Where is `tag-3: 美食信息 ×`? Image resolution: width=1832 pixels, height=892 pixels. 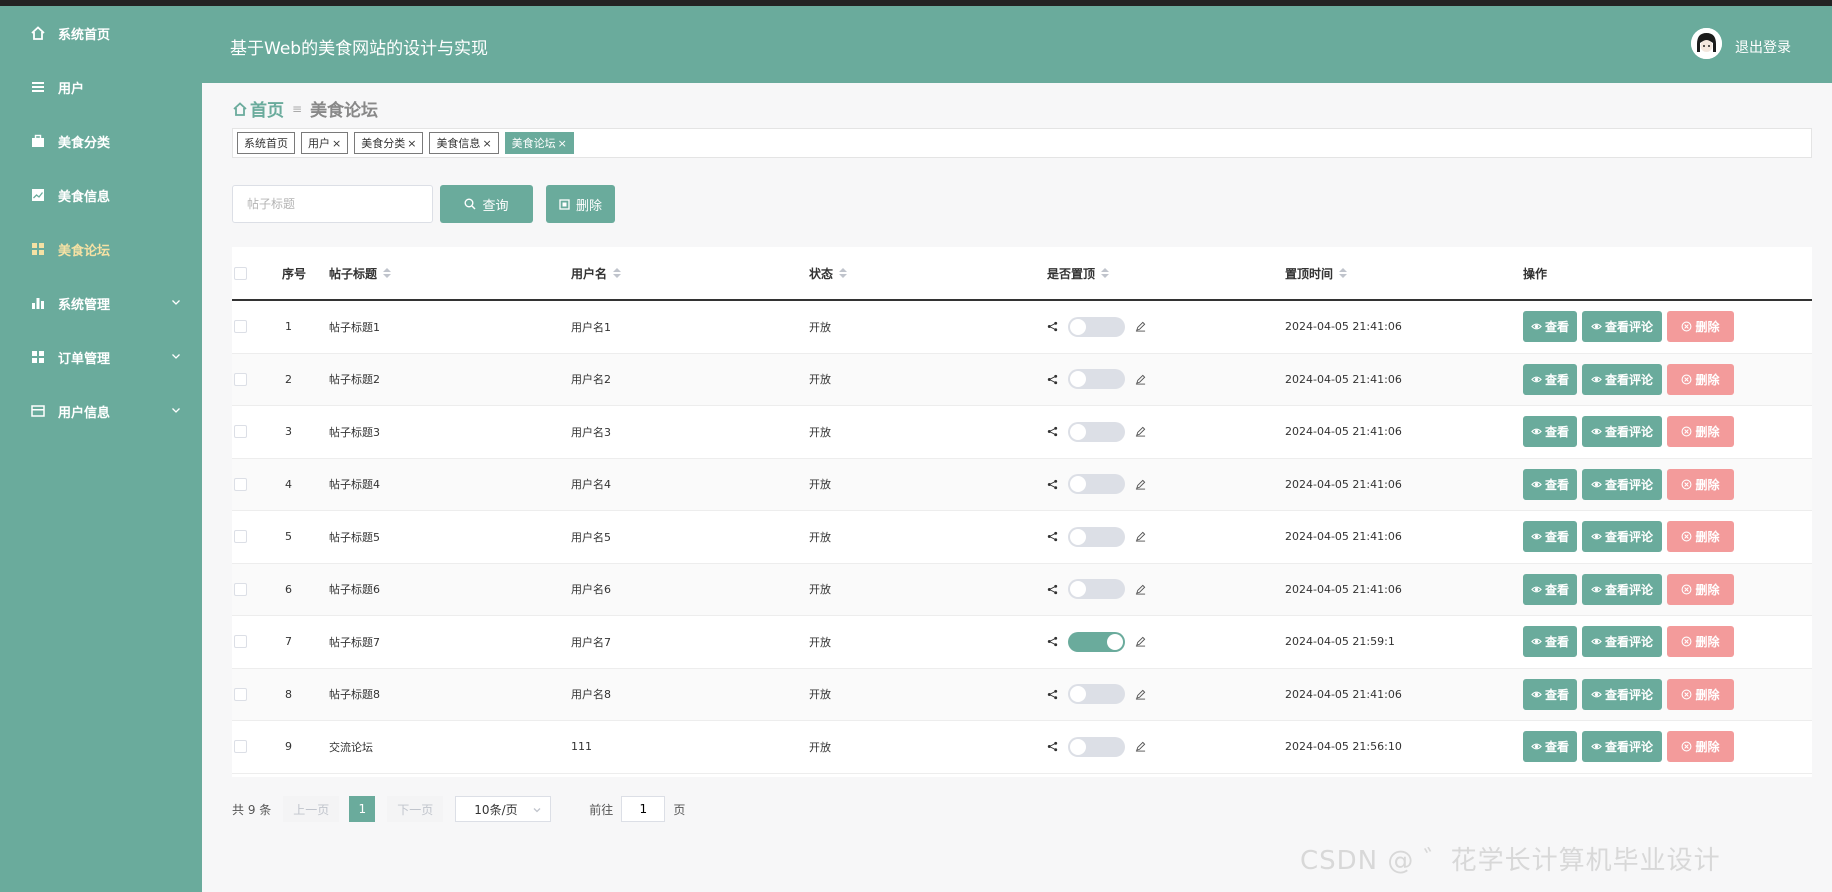
tag-3: 美食信息 × is located at coordinates (464, 143).